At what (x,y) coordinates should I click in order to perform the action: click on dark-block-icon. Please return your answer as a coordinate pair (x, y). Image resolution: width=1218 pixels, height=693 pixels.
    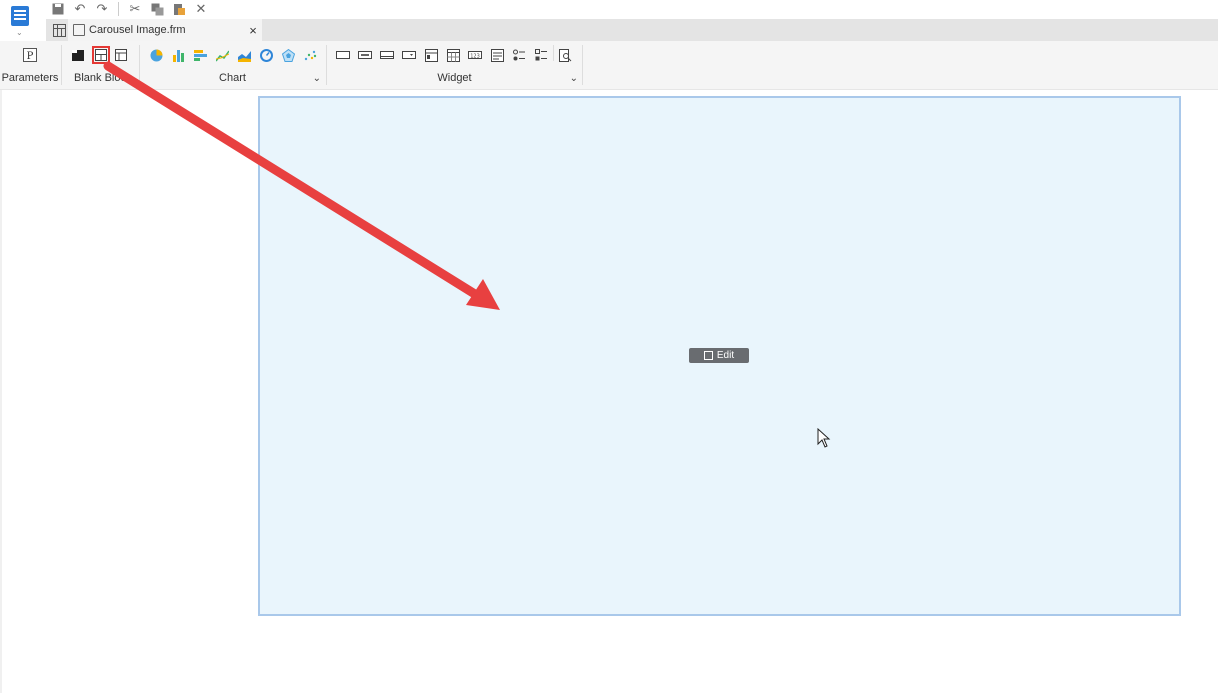
    Looking at the image, I should click on (78, 55).